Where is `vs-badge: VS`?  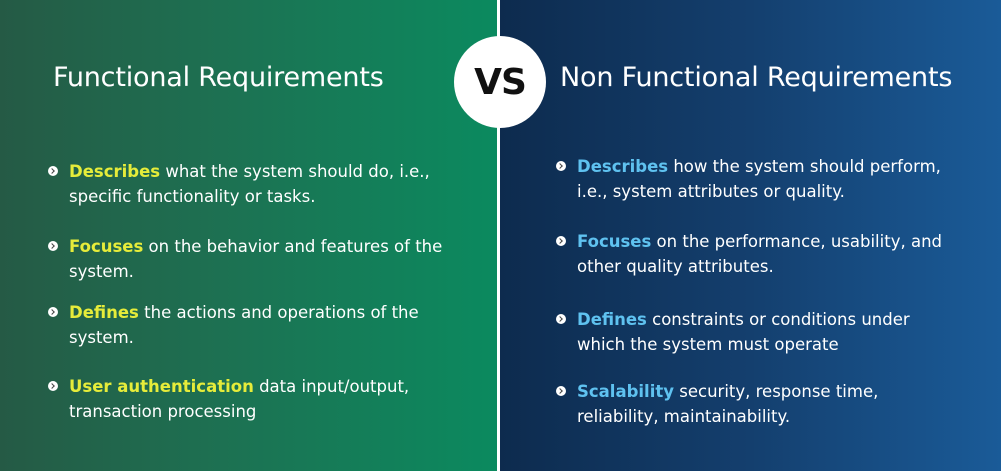 vs-badge: VS is located at coordinates (500, 82).